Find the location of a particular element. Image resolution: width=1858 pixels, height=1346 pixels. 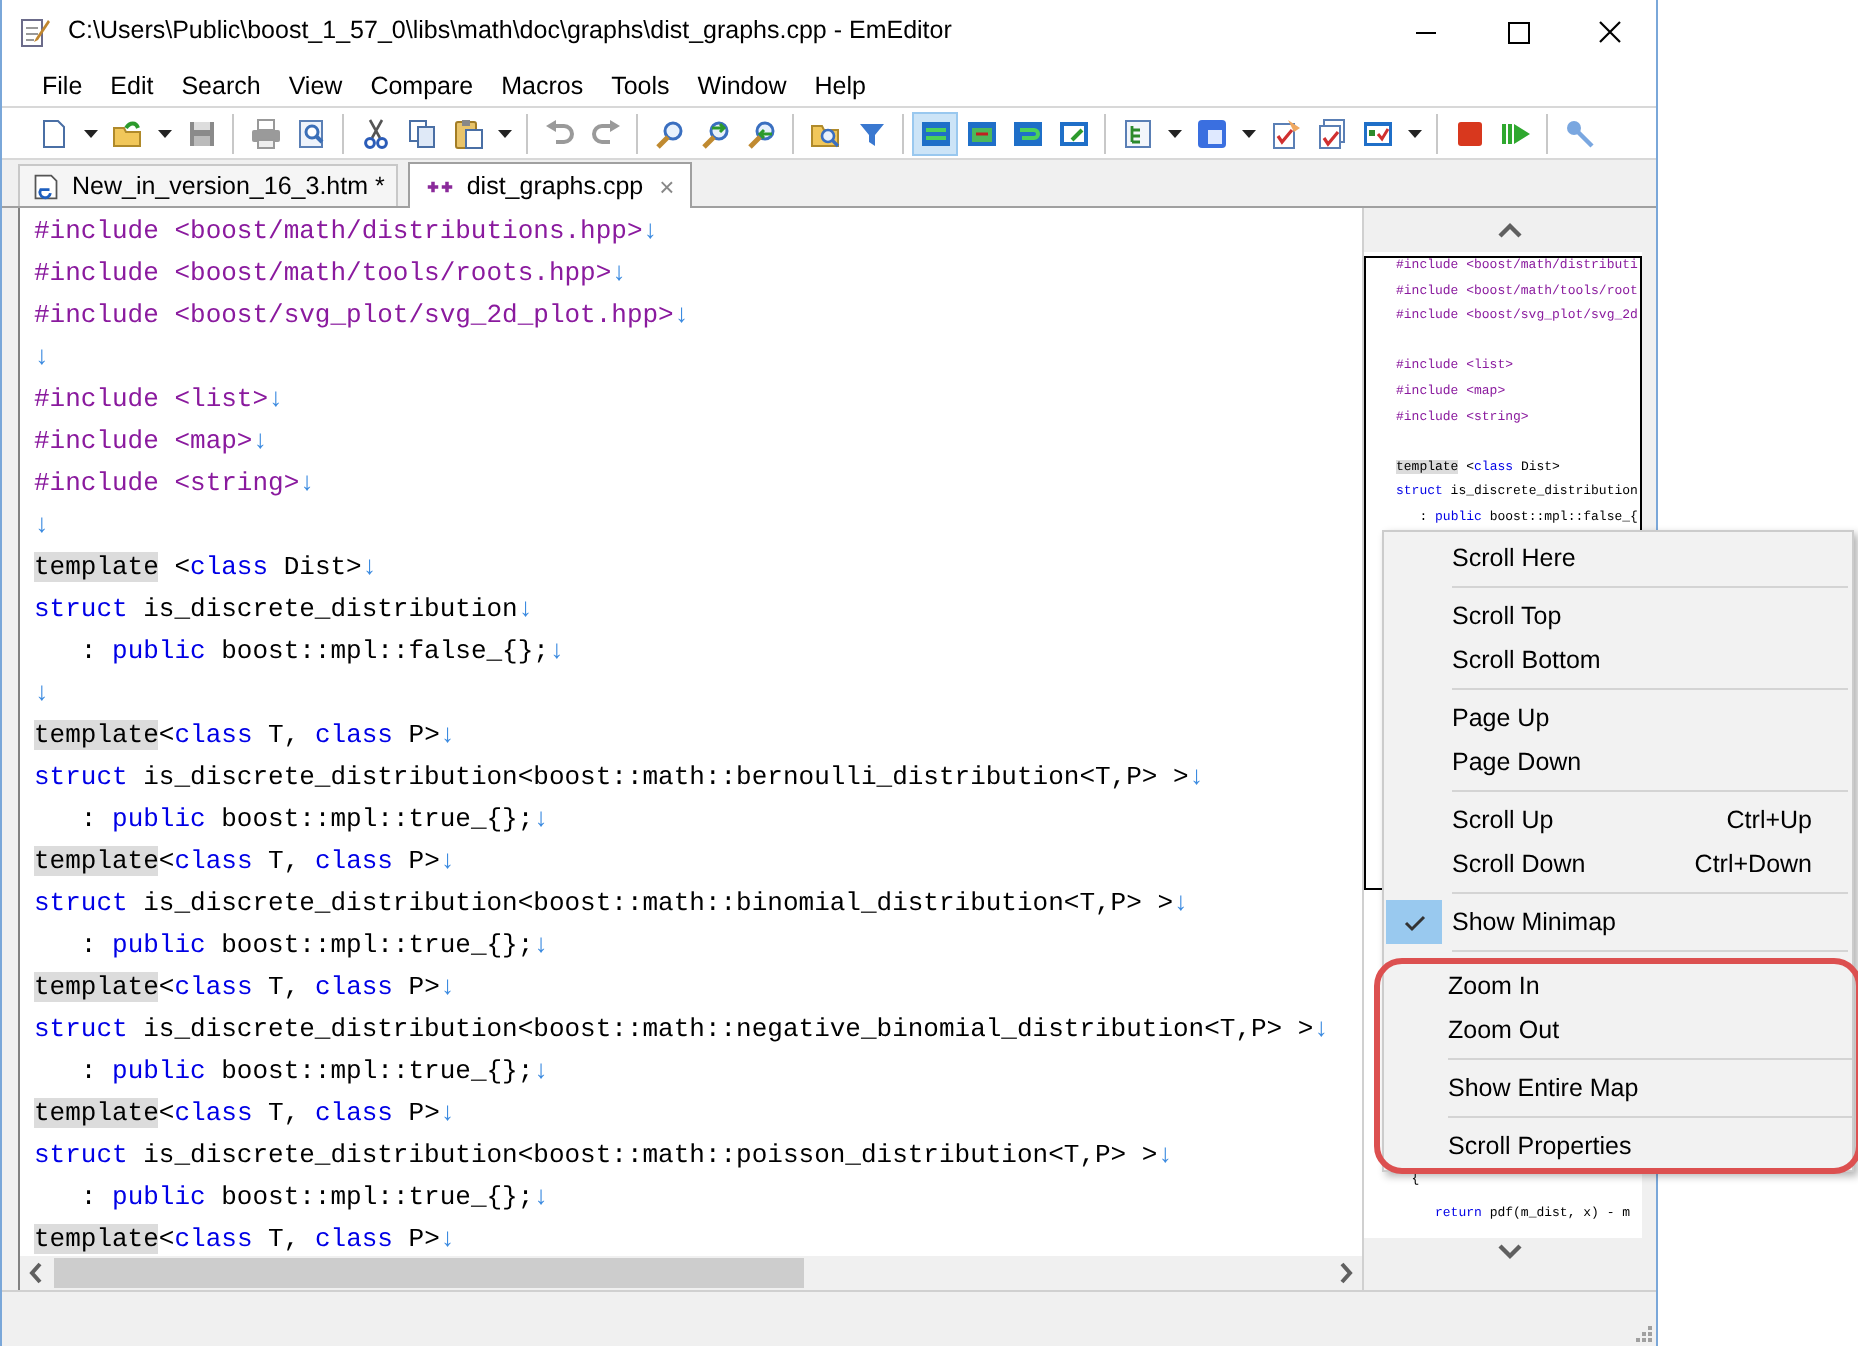

code-line: template <class Dist>↓ is located at coordinates (206, 568).